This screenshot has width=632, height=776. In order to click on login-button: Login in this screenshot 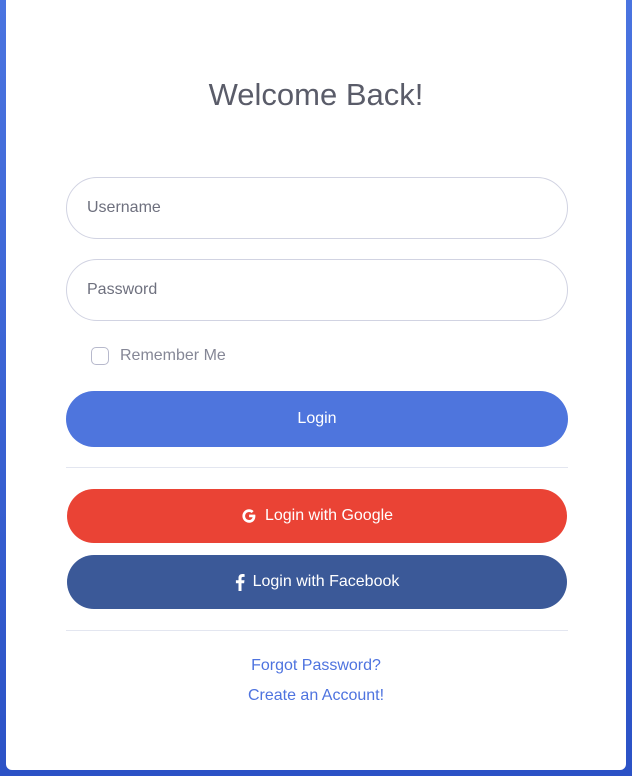, I will do `click(317, 419)`.